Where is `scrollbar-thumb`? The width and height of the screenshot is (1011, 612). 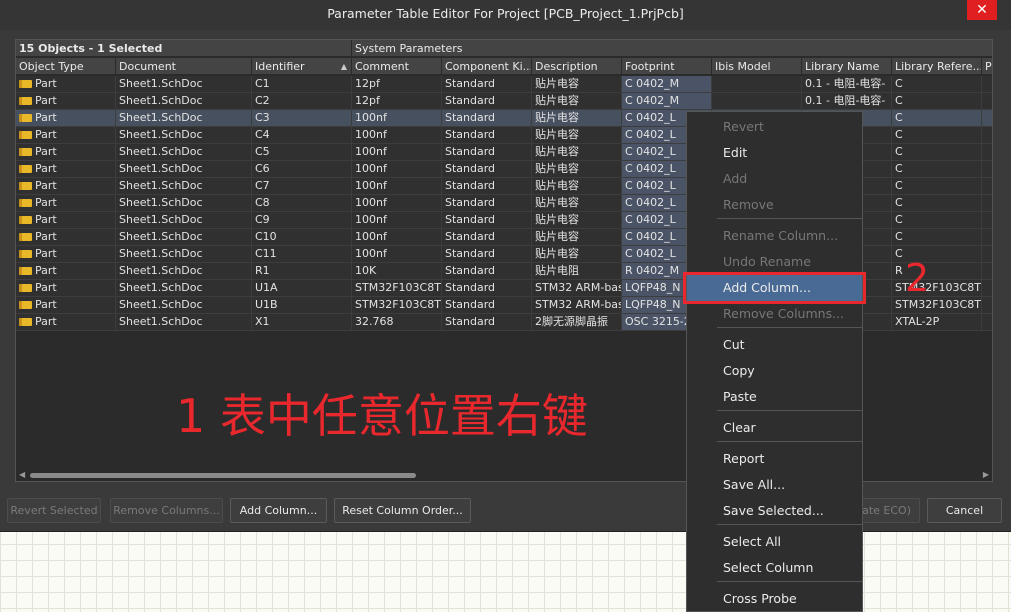 scrollbar-thumb is located at coordinates (223, 475).